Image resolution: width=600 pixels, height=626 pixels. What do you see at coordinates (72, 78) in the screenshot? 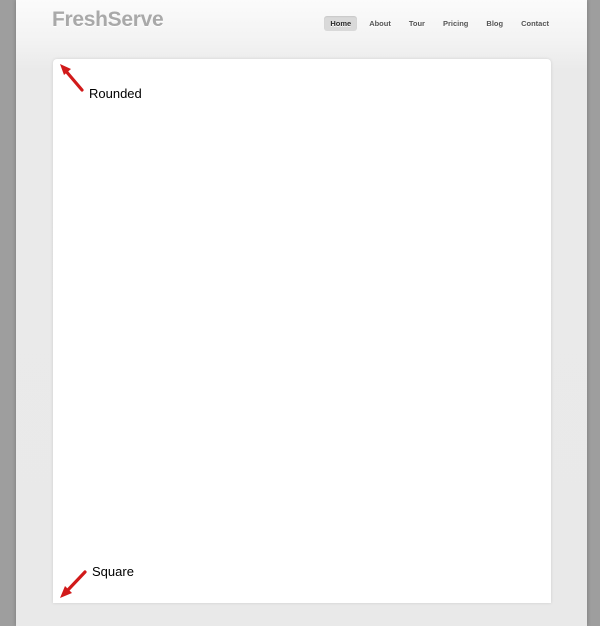
I see `arrow-up-left-icon` at bounding box center [72, 78].